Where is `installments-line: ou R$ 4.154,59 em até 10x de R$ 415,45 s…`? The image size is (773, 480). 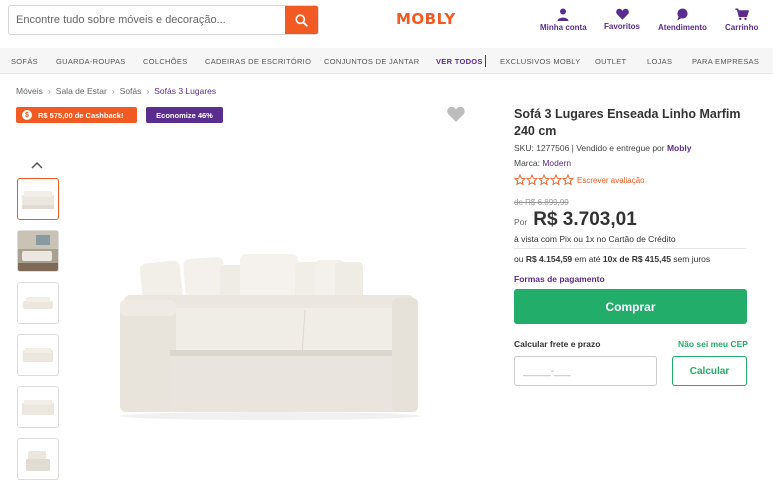
installments-line: ou R$ 4.154,59 em até 10x de R$ 415,45 s… is located at coordinates (612, 259).